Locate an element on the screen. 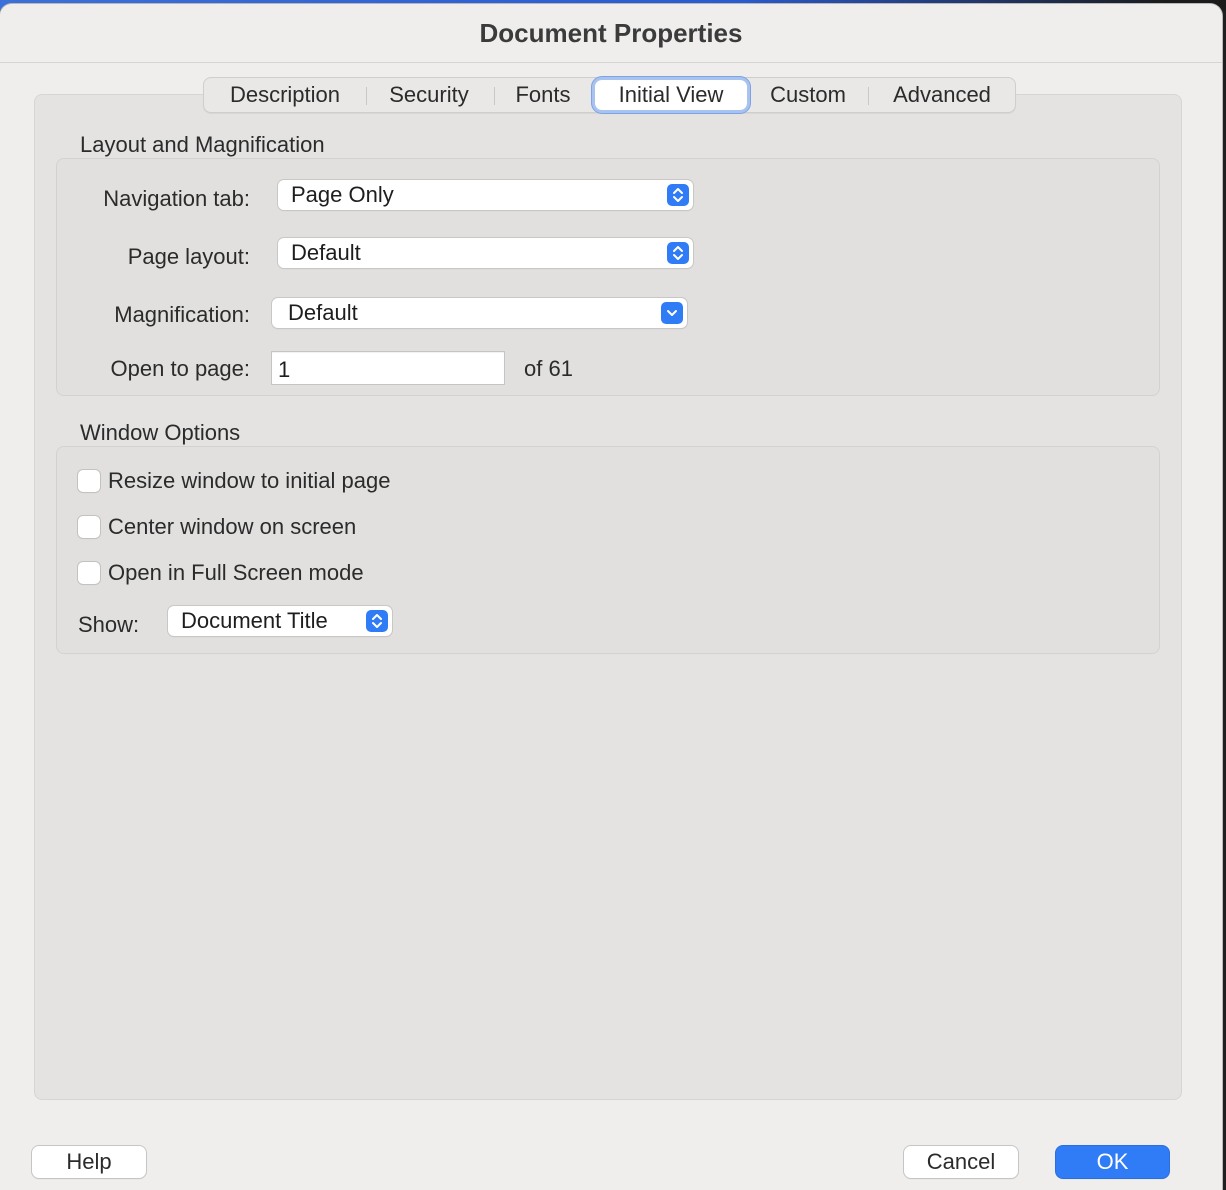  magnification-select: Default is located at coordinates (479, 313).